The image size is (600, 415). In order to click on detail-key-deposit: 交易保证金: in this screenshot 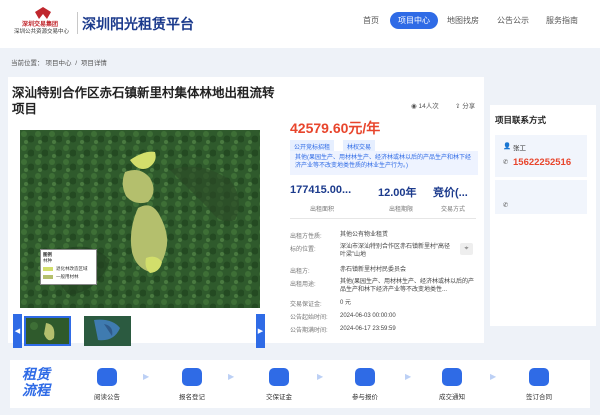, I will do `click(306, 305)`.